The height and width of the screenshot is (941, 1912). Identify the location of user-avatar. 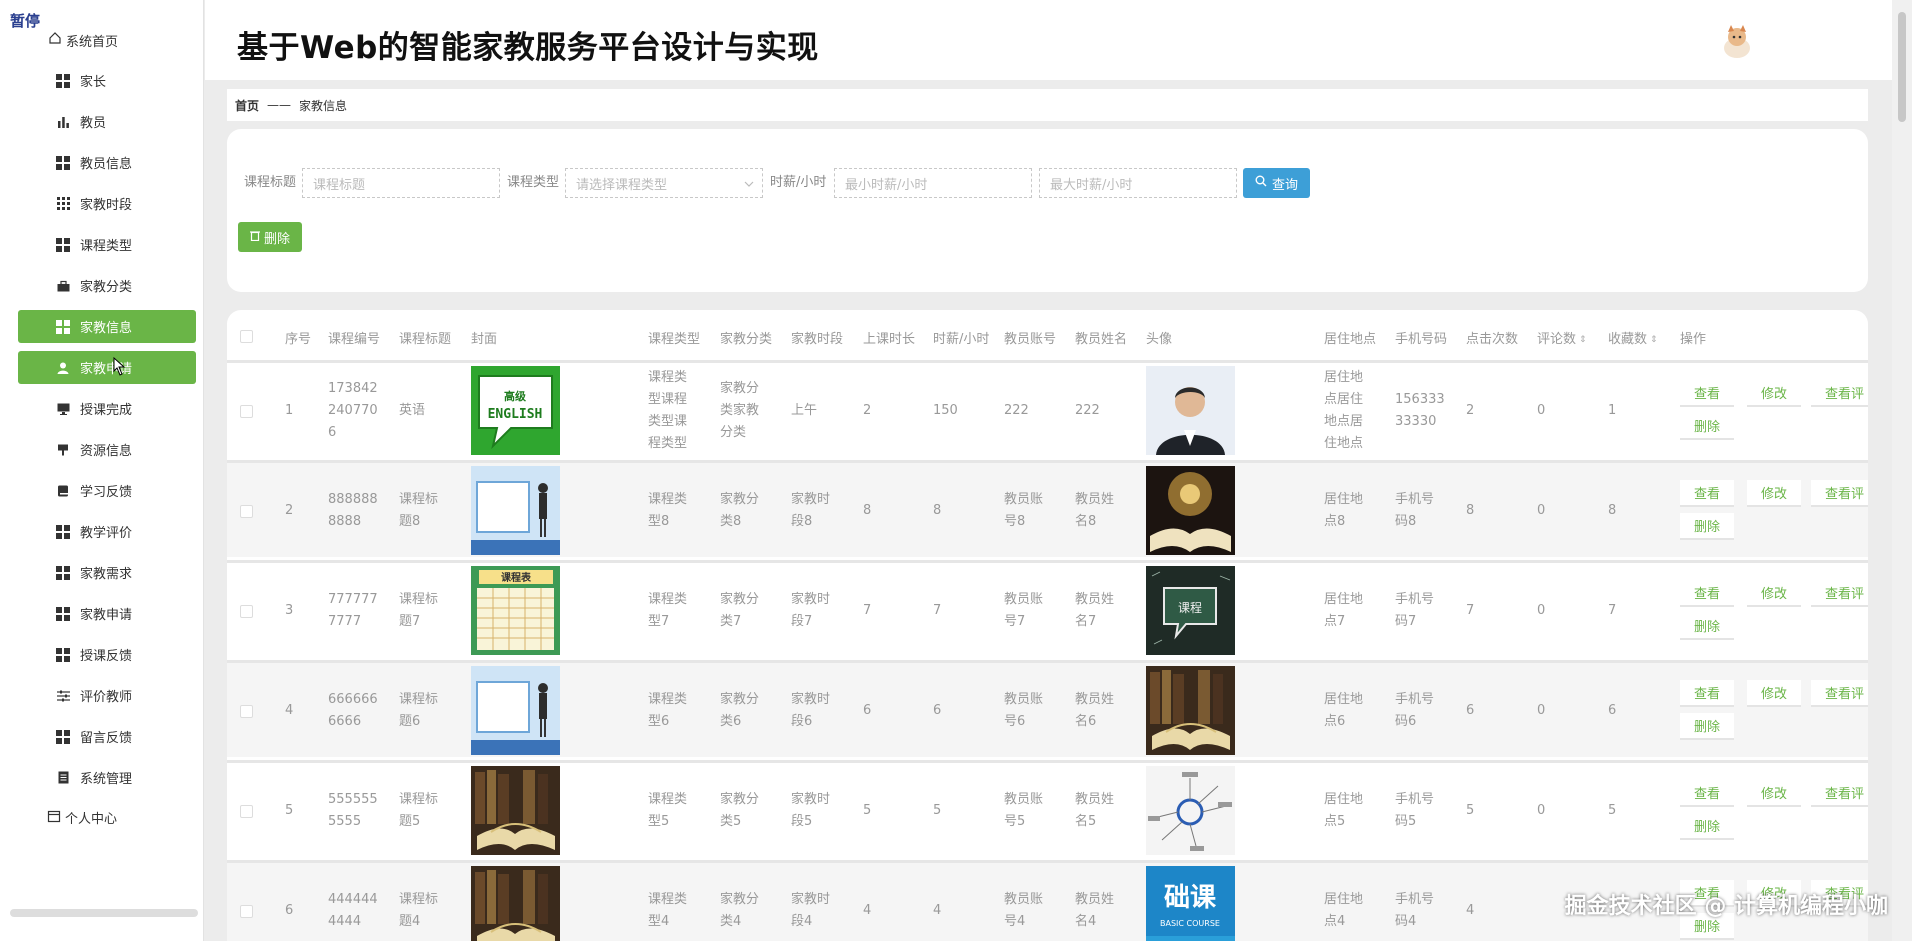
(1737, 42).